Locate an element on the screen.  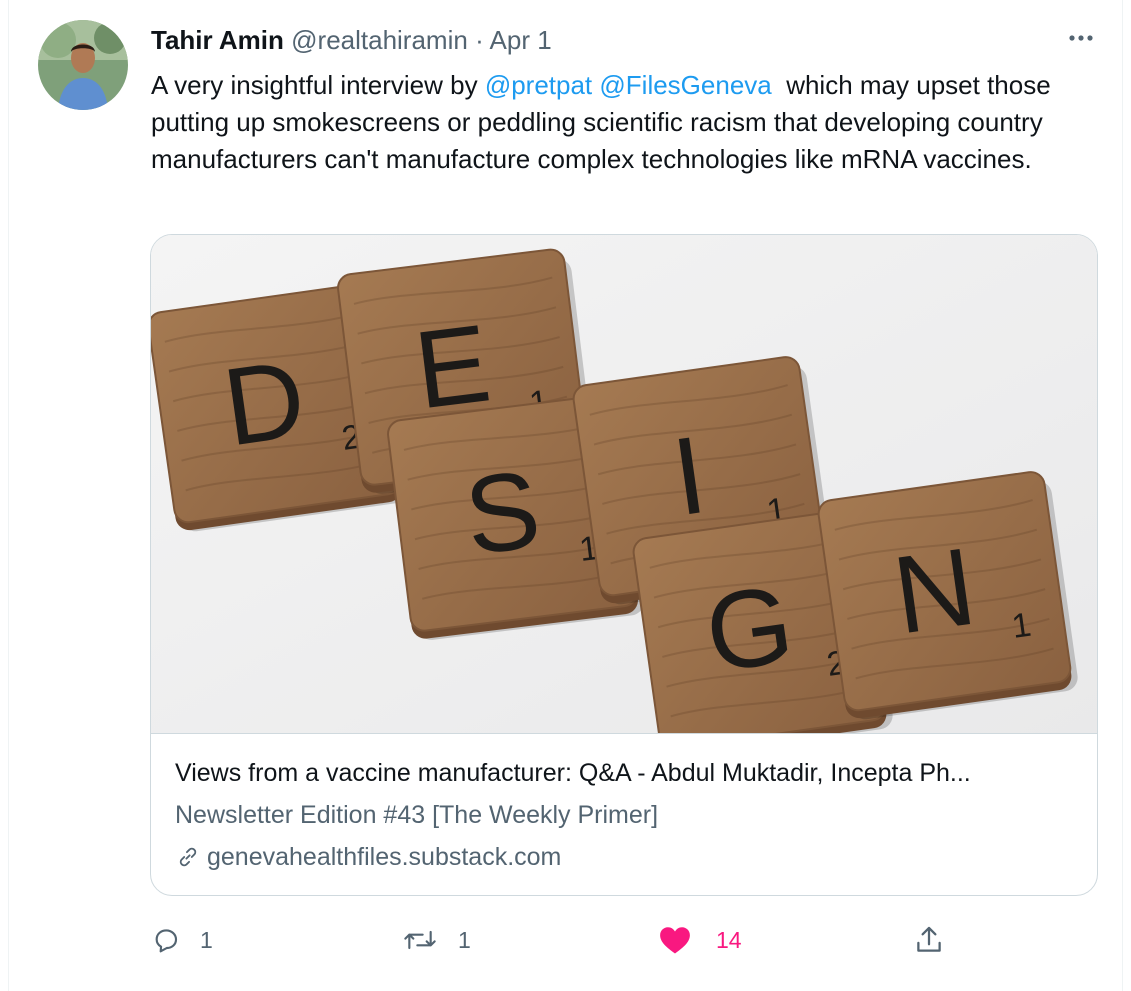
author-name: Tahir Amin is located at coordinates (217, 40).